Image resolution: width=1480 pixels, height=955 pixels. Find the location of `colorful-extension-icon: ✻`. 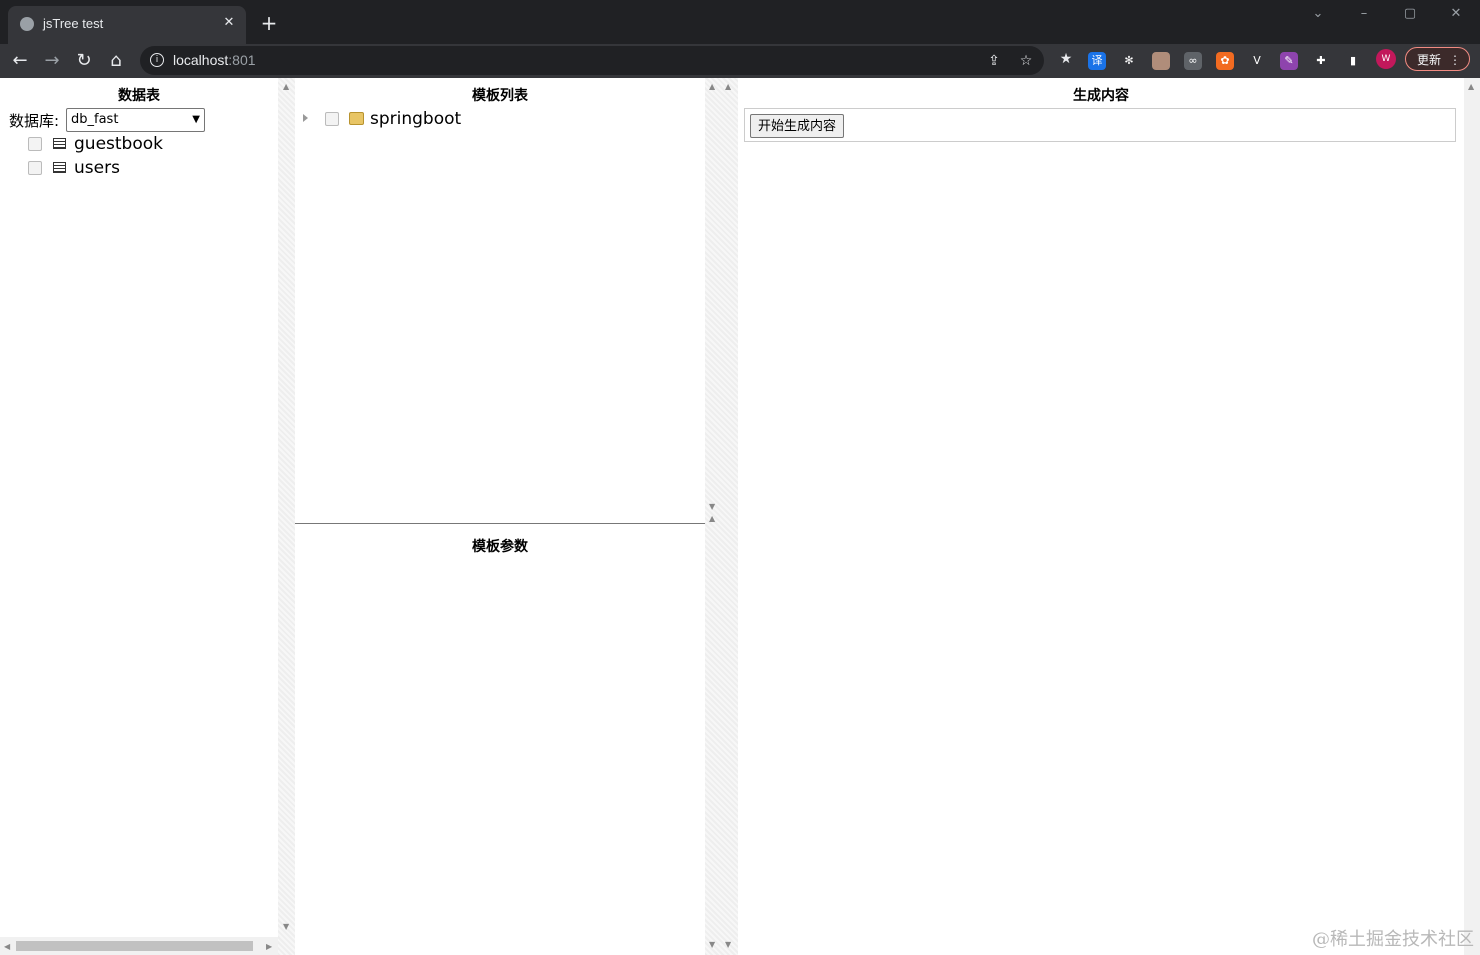

colorful-extension-icon: ✻ is located at coordinates (1129, 61).